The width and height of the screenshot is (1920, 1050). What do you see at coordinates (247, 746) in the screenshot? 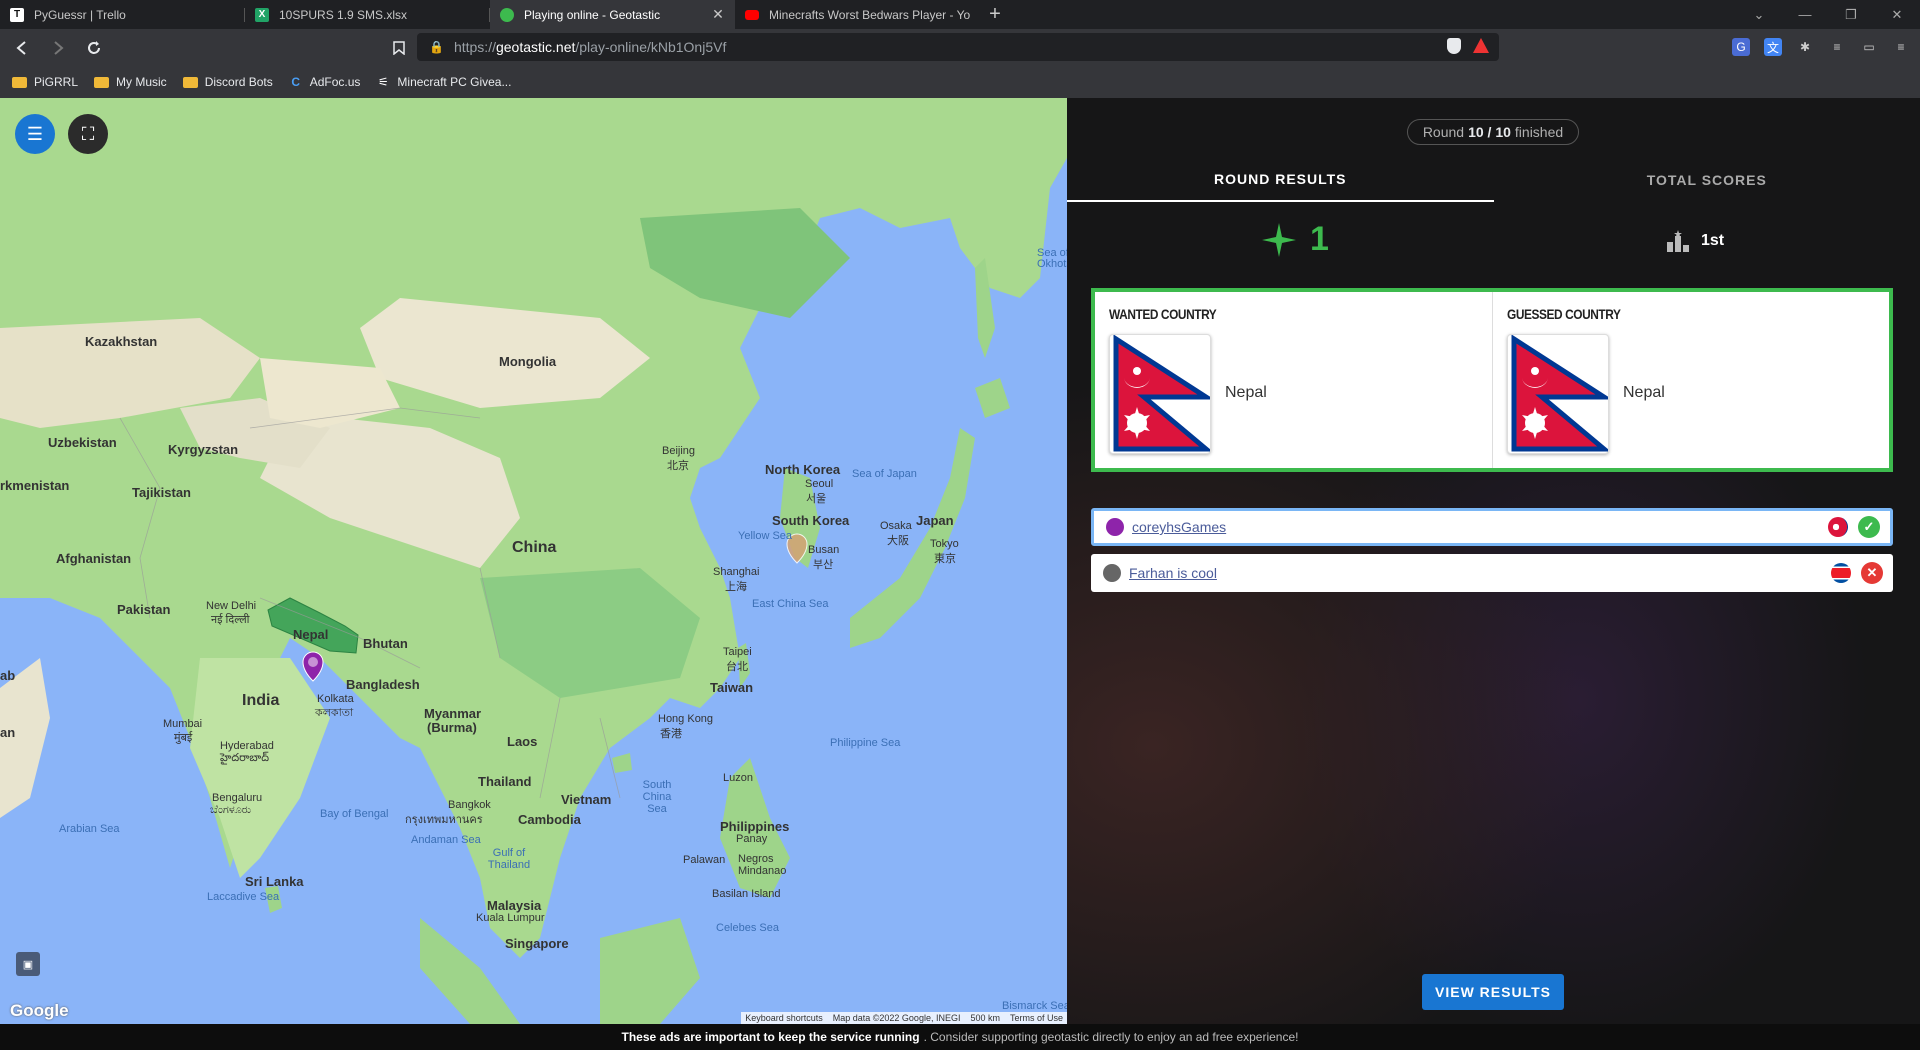
I see `map-label-hyderabad: Hyderabad` at bounding box center [247, 746].